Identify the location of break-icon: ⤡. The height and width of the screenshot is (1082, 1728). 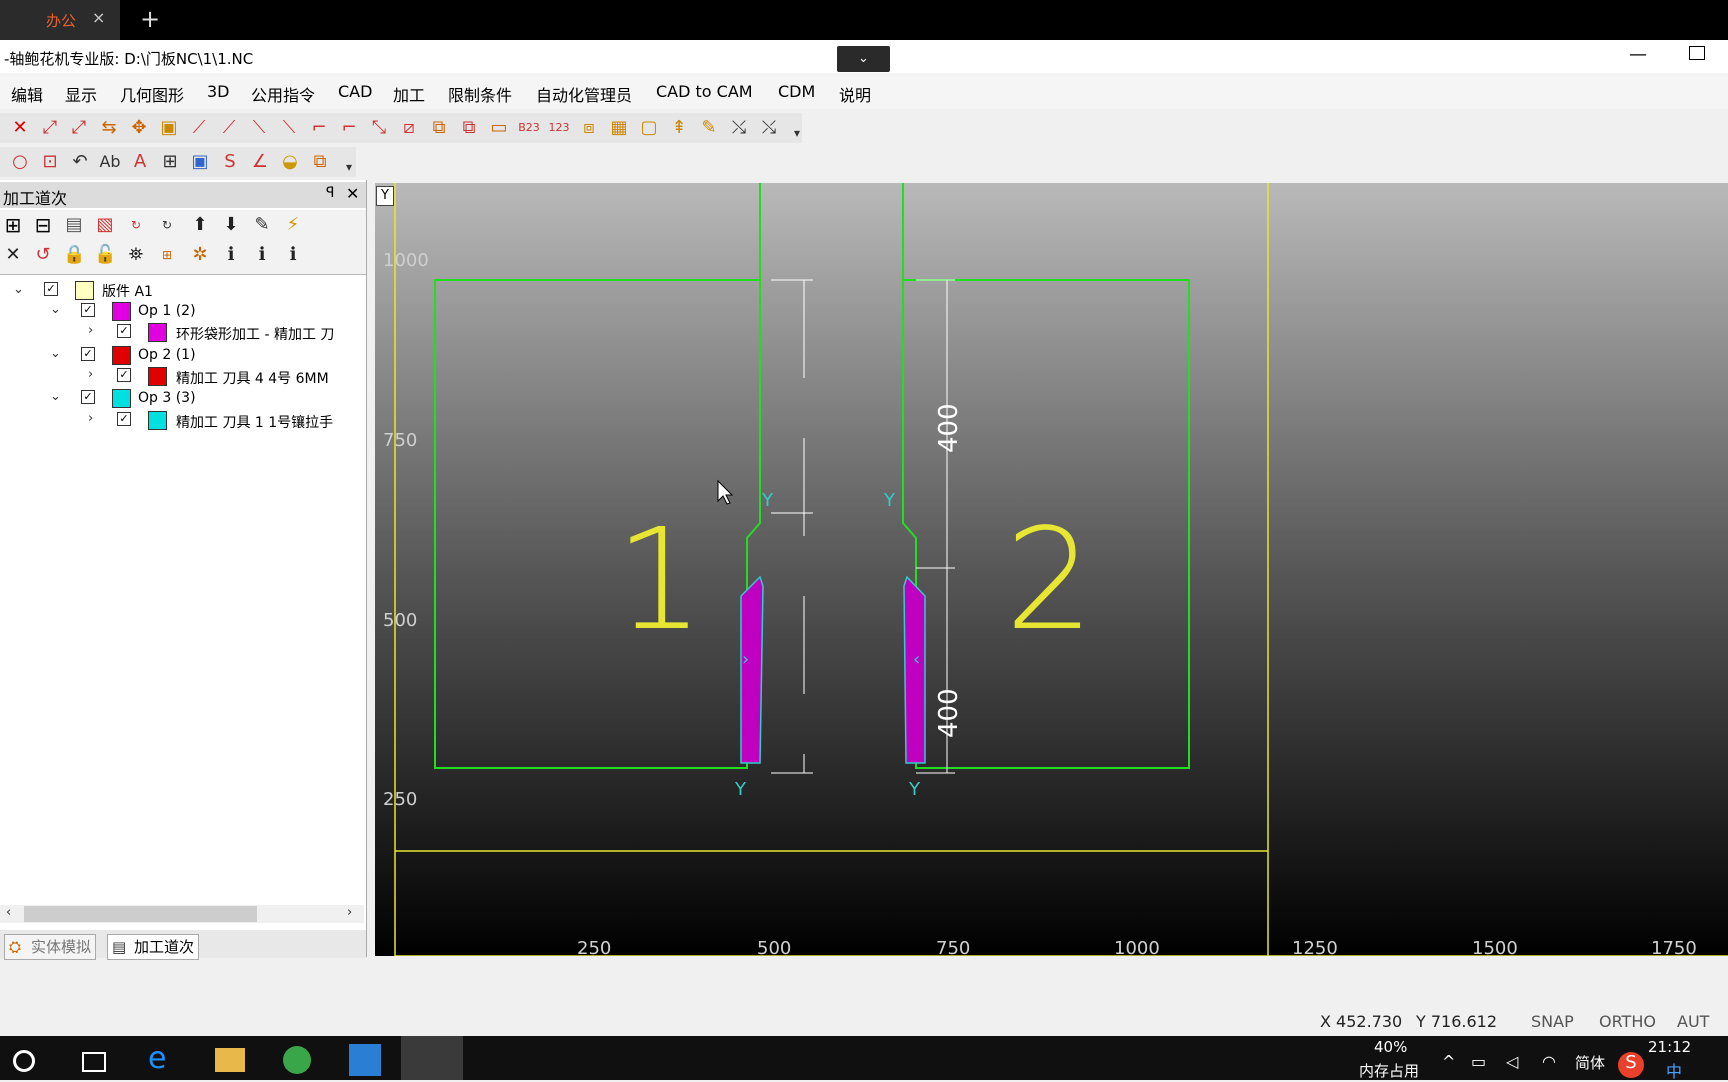
(379, 128).